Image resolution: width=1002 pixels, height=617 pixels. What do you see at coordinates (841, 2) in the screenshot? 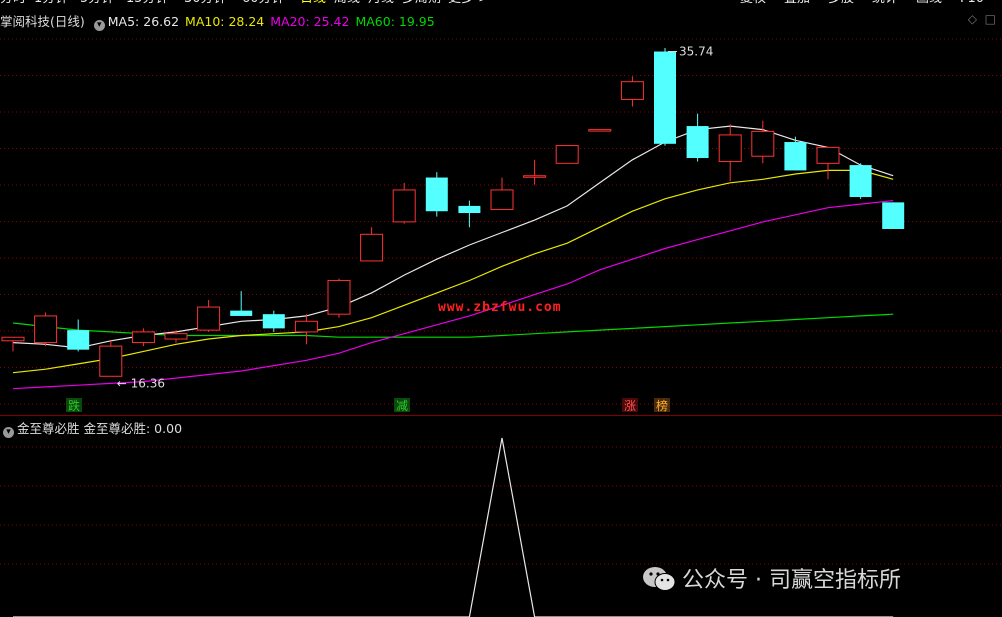
I see `toolbar-action-2: 多股` at bounding box center [841, 2].